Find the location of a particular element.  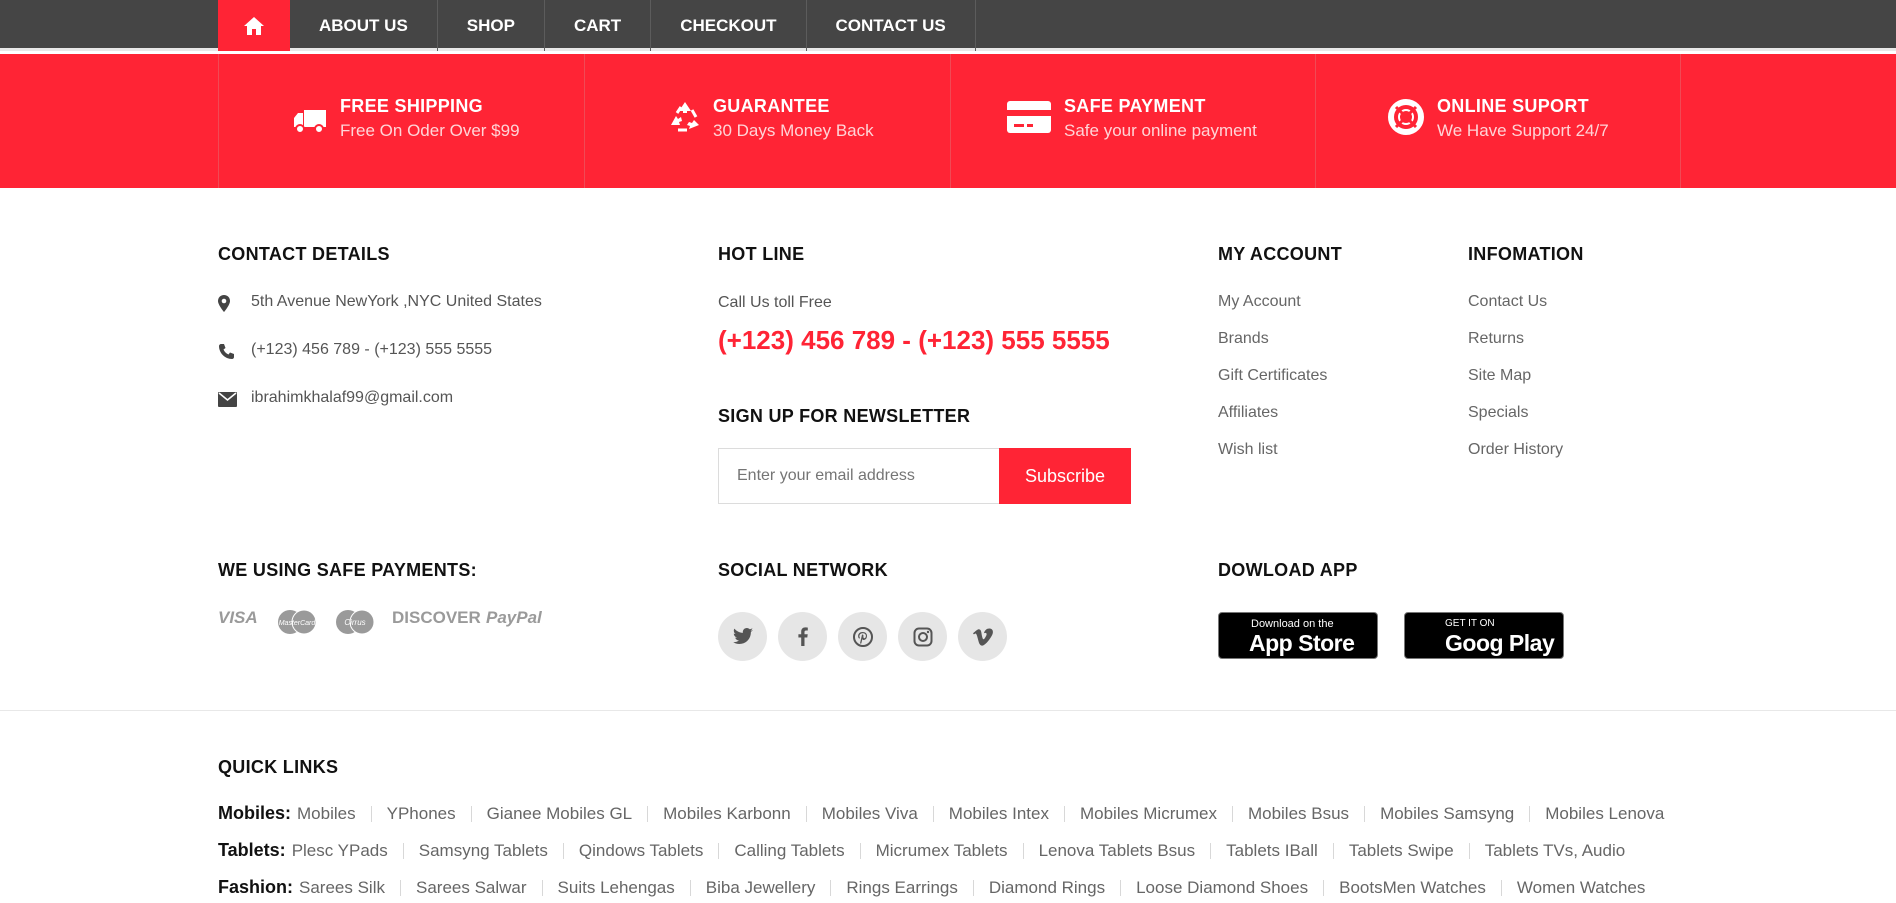

credit-card-icon is located at coordinates (1029, 117).